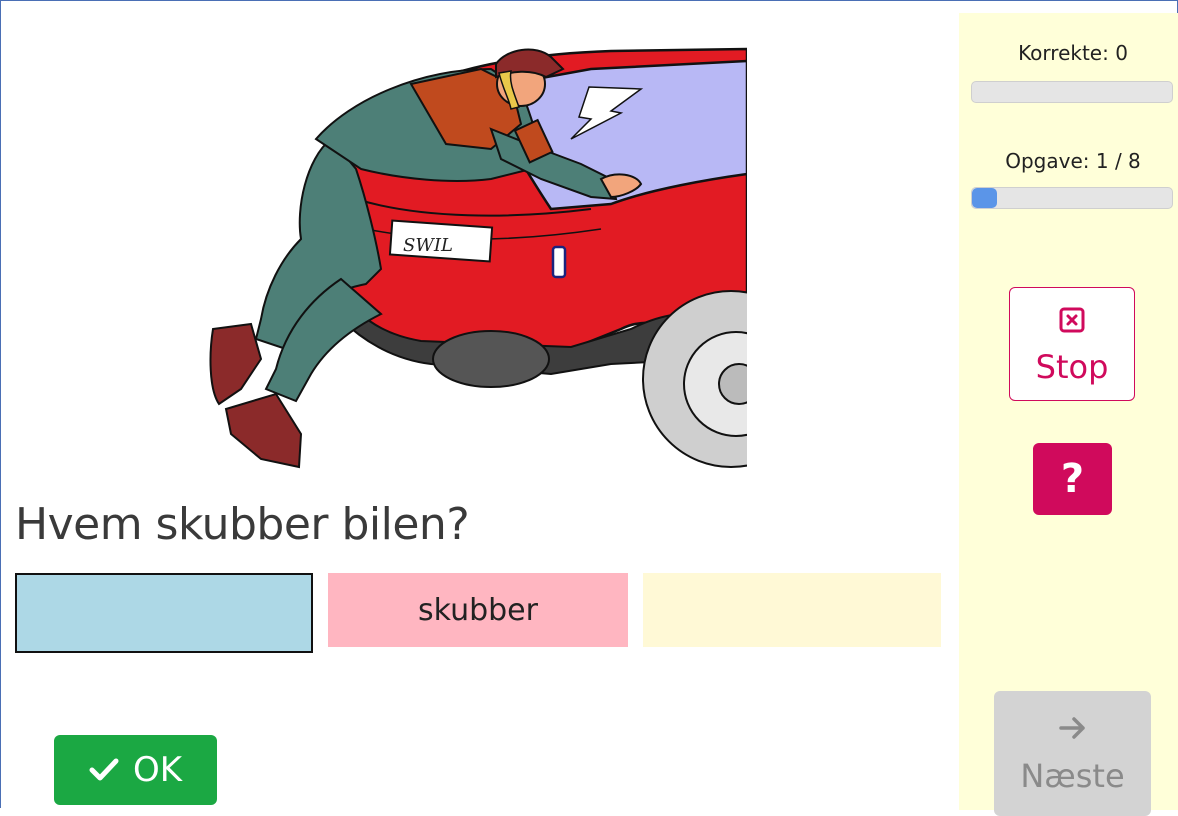  Describe the element at coordinates (428, 245) in the screenshot. I see `plate-text: SWIL` at that location.